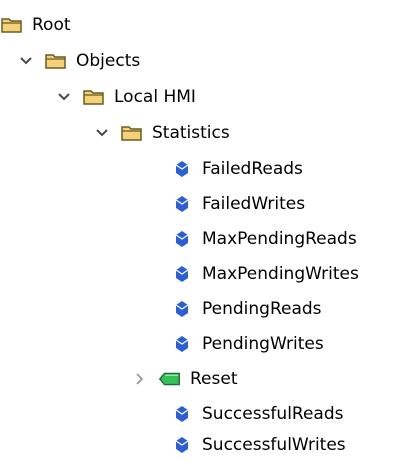  I want to click on tree-node-objects: Objects, so click(79, 61).